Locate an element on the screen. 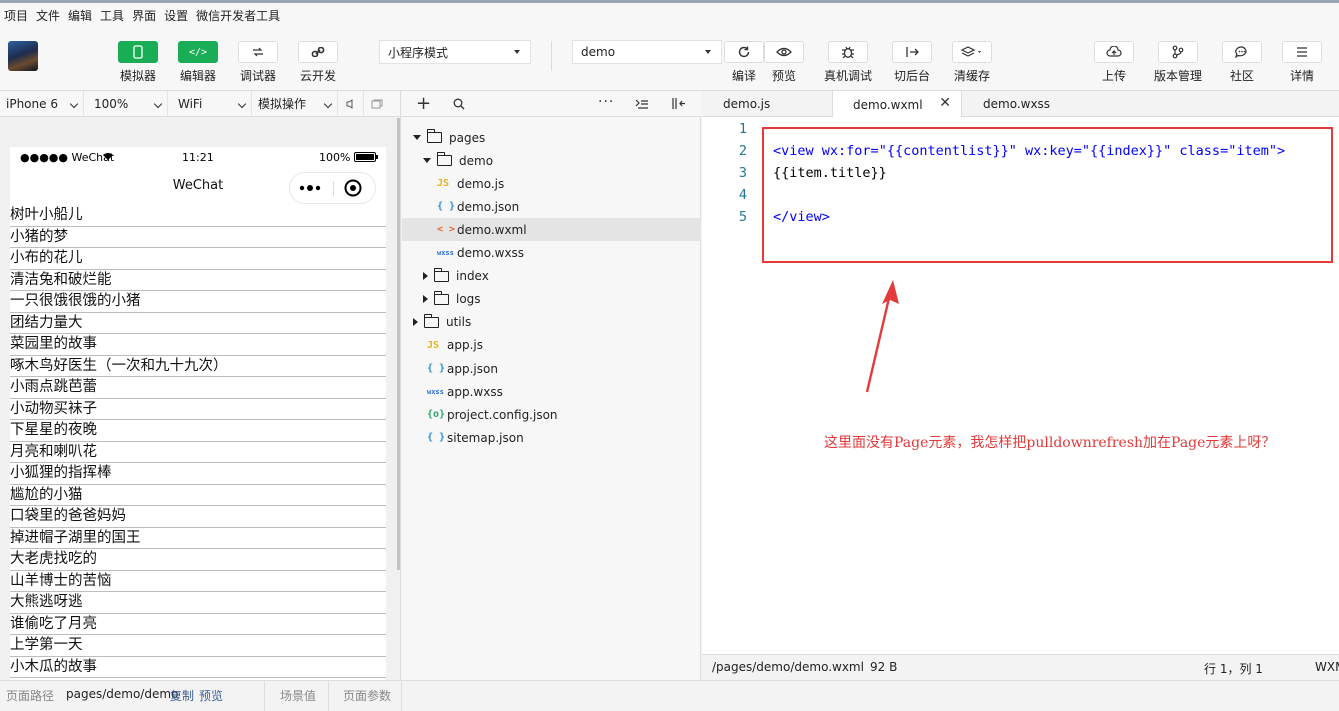  menu-tools: 工具 is located at coordinates (114, 15).